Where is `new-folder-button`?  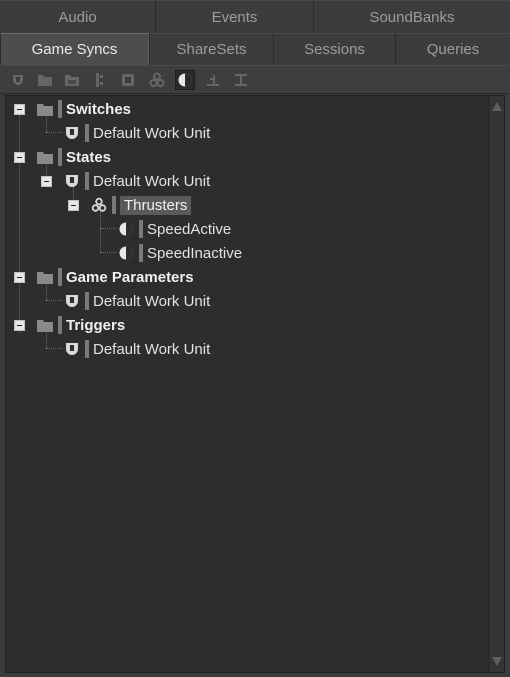
new-folder-button is located at coordinates (45, 80).